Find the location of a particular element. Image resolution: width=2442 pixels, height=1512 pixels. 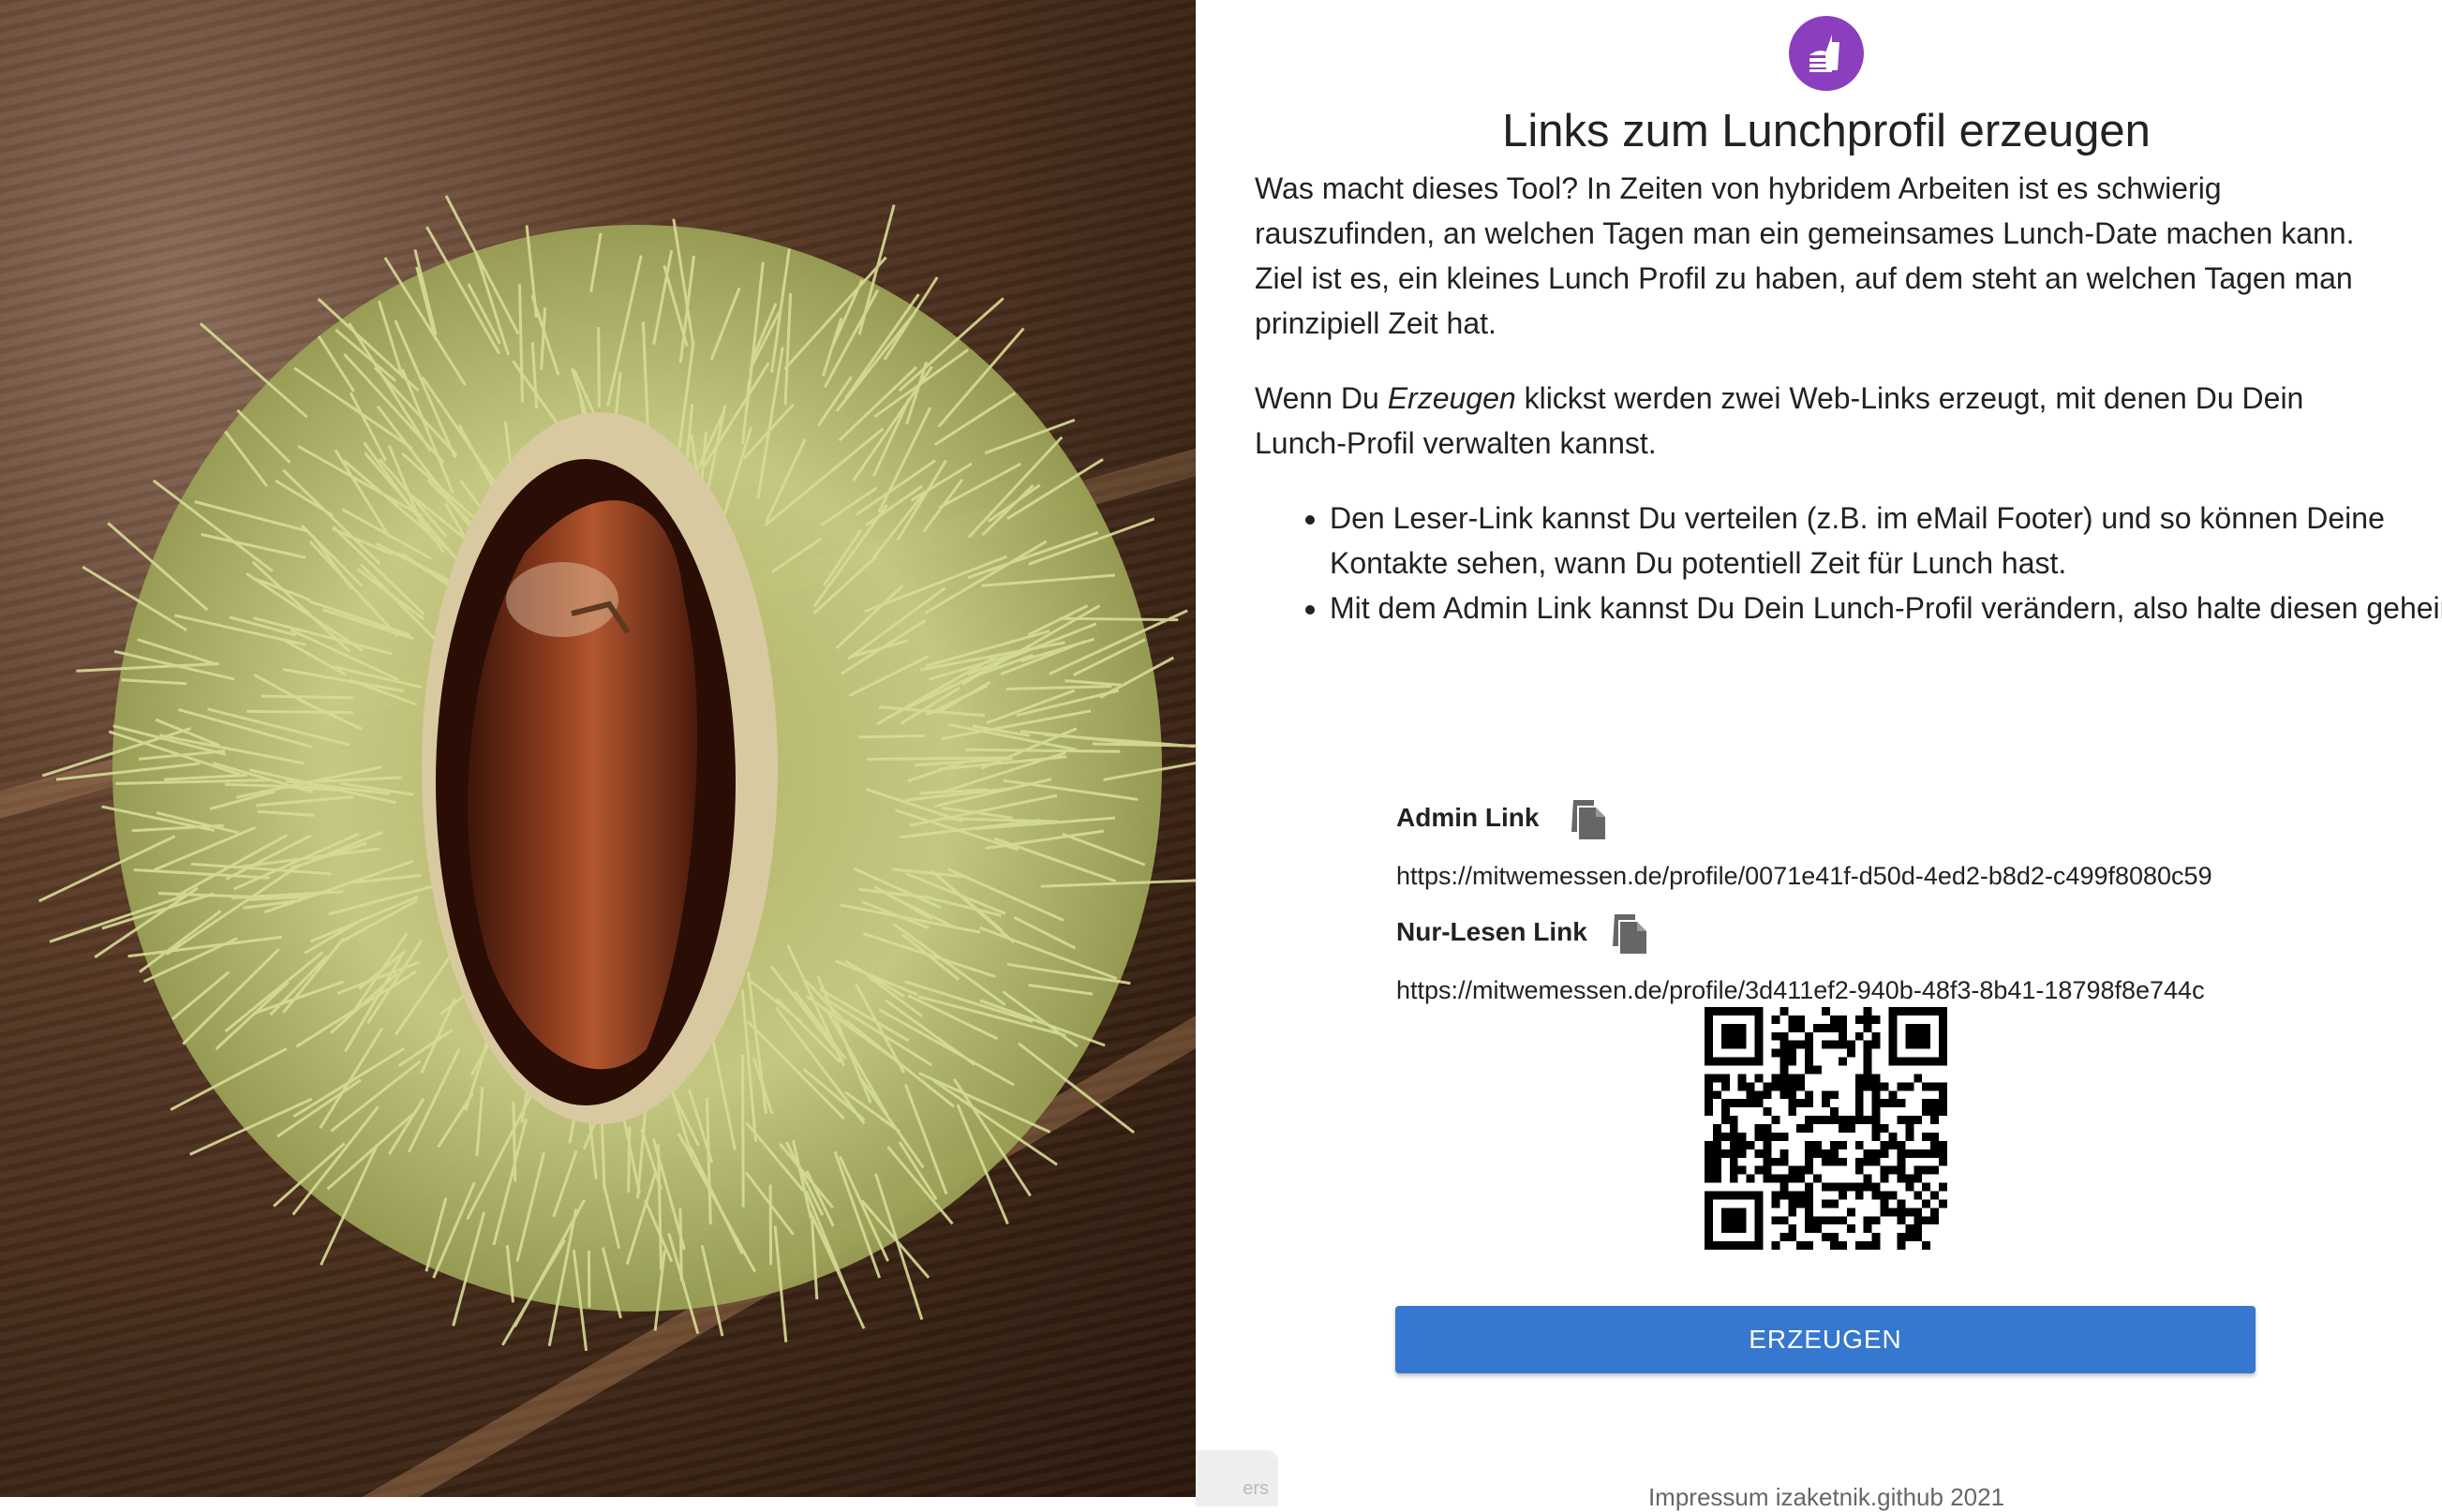

copy-admin-link-icon is located at coordinates (1588, 819).